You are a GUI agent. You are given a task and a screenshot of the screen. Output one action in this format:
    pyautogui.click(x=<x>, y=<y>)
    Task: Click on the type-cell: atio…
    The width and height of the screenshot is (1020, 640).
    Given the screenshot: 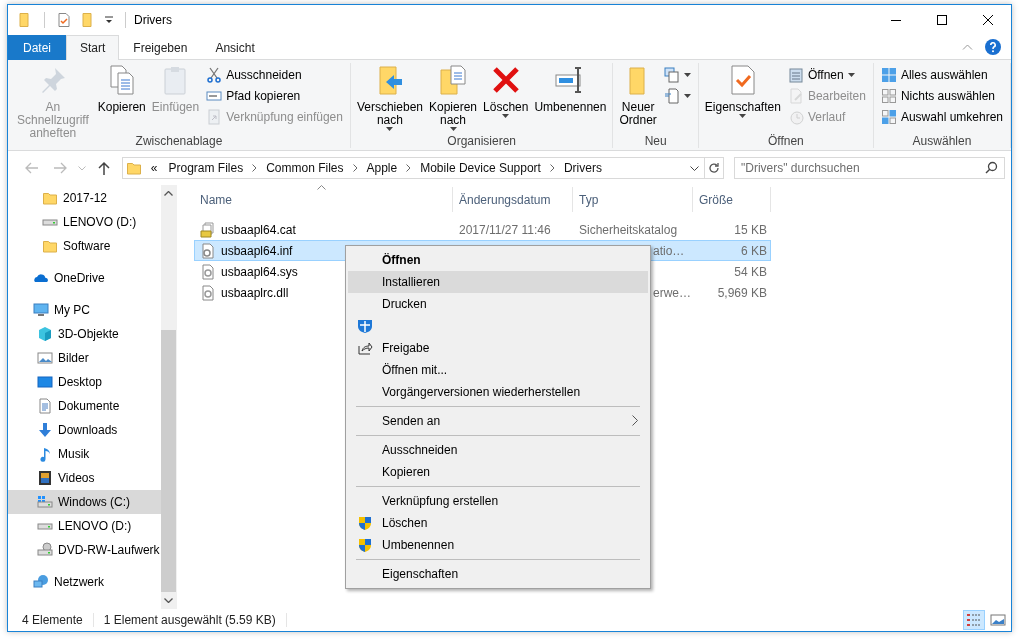 What is the action you would take?
    pyautogui.click(x=669, y=250)
    